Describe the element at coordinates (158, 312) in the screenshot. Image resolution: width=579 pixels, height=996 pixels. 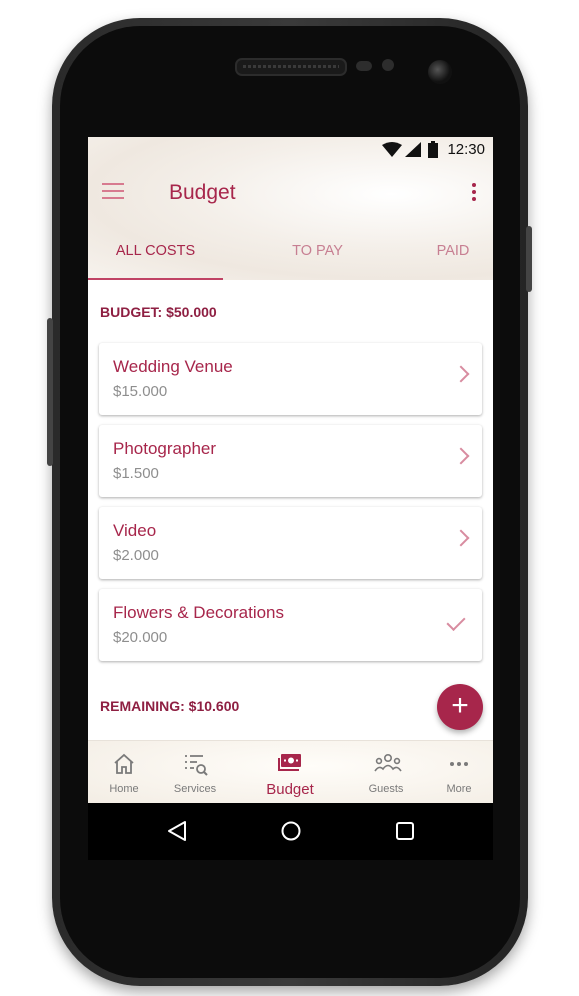
I see `budget-total: BUDGET: $50.000` at that location.